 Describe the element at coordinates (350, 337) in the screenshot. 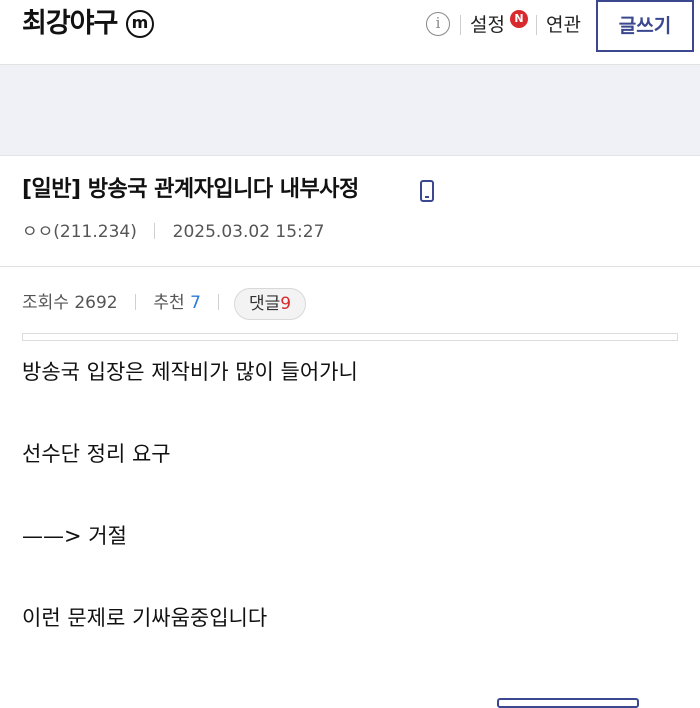

I see `content-rule` at that location.